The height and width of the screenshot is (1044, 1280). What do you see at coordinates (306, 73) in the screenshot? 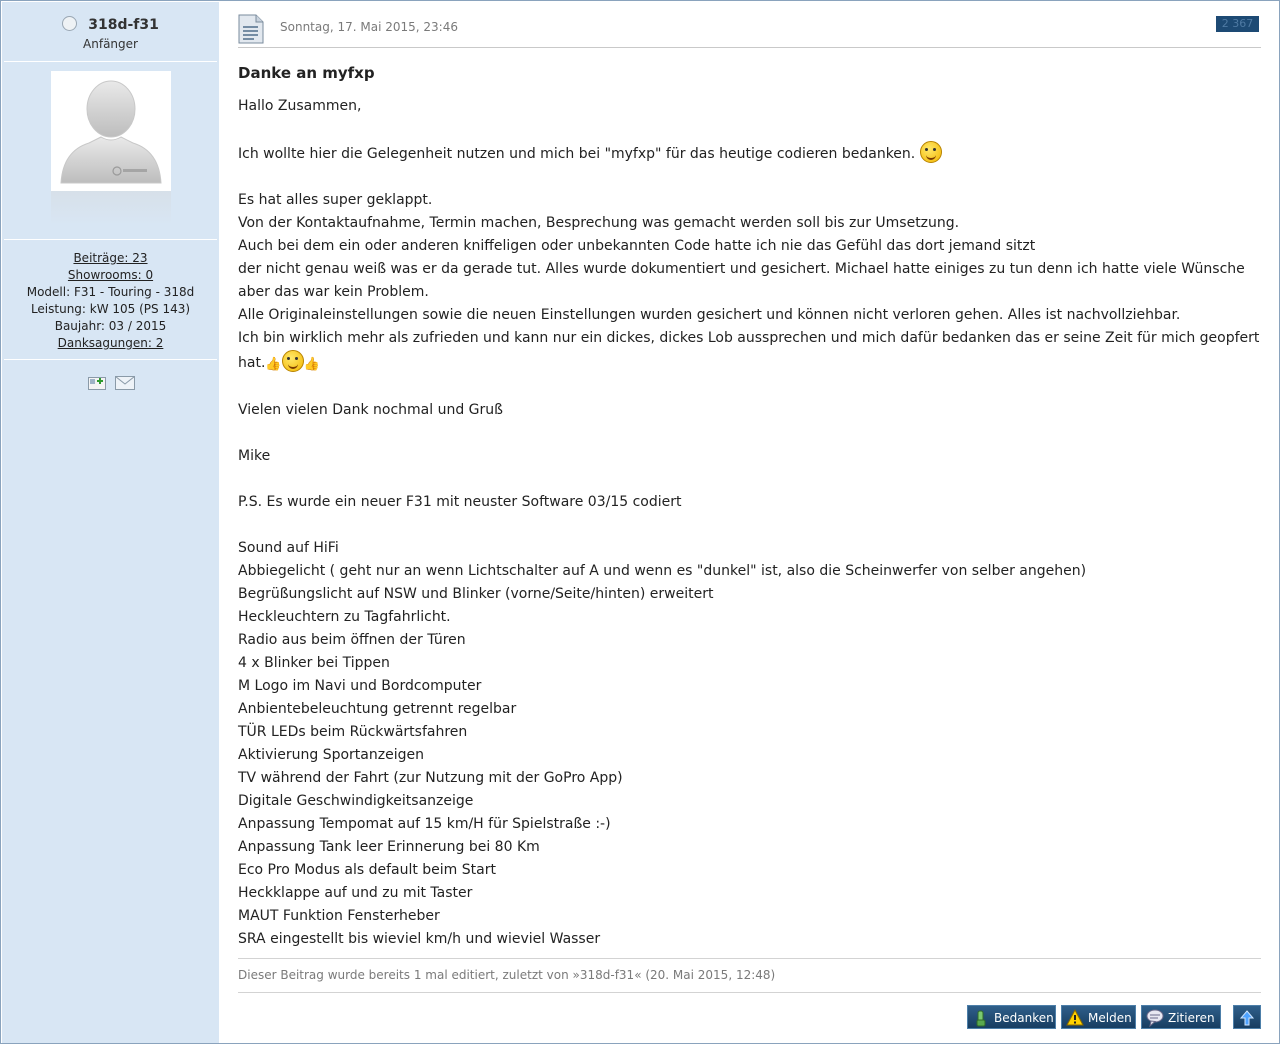
I see `post-title: Danke an myfxp` at bounding box center [306, 73].